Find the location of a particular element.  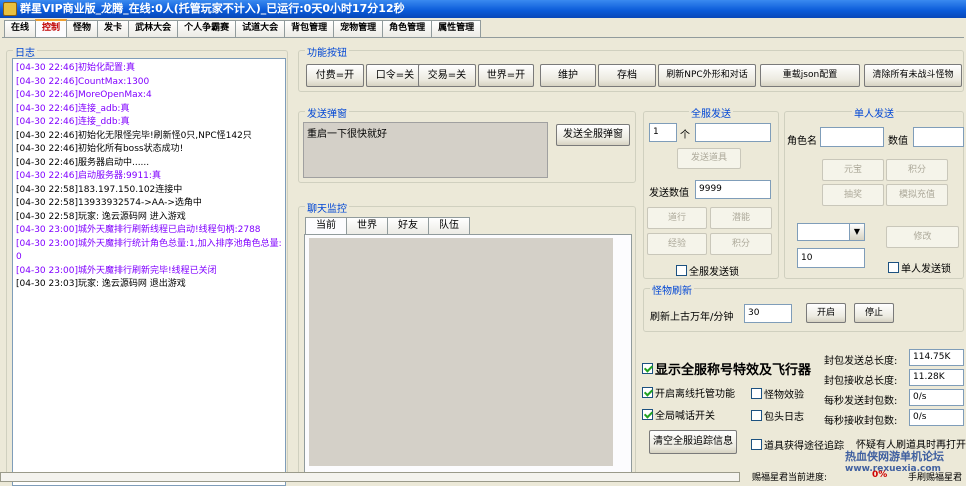

lottery-button: 抽奖 is located at coordinates (853, 195).